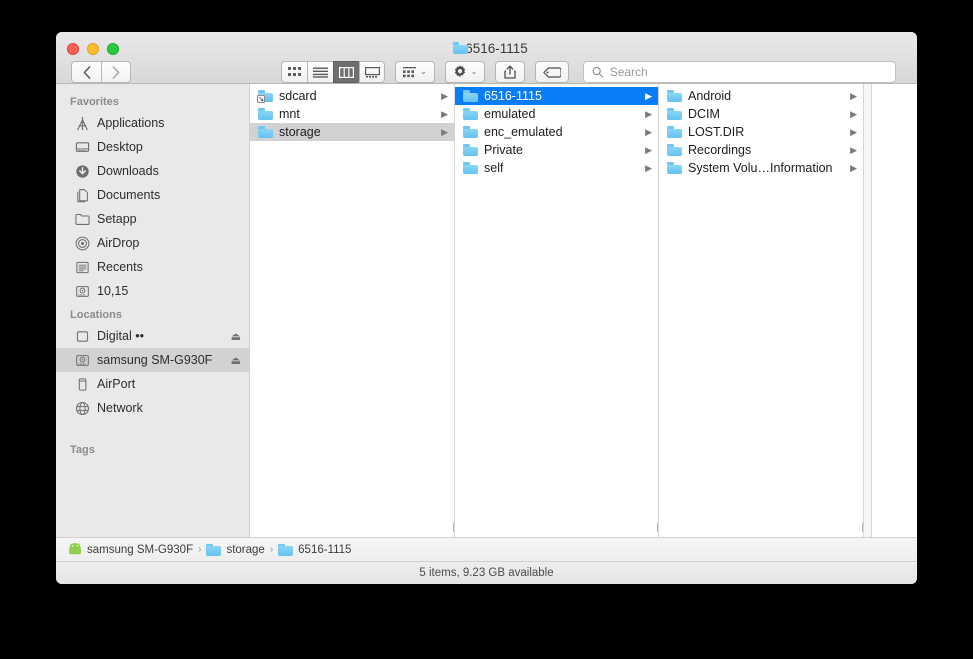 The width and height of the screenshot is (973, 659). Describe the element at coordinates (82, 291) in the screenshot. I see `harddisk-icon` at that location.